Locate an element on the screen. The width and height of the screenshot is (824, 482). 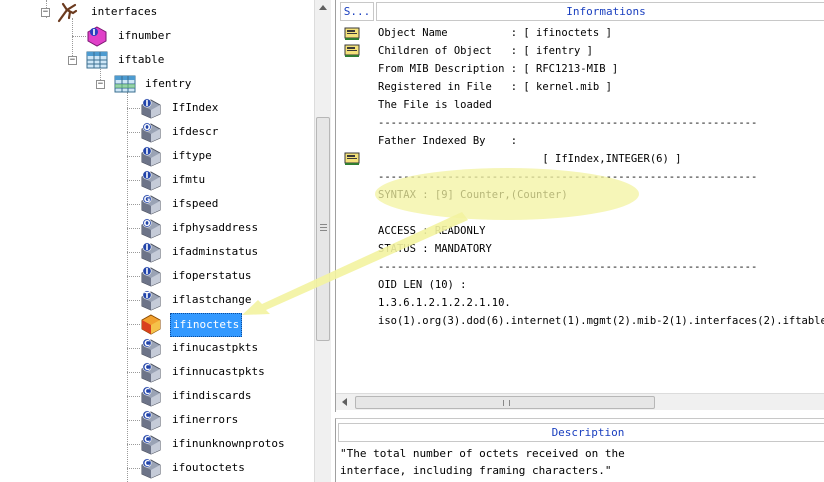
tree-node-label: ifmtu is located at coordinates (189, 179).